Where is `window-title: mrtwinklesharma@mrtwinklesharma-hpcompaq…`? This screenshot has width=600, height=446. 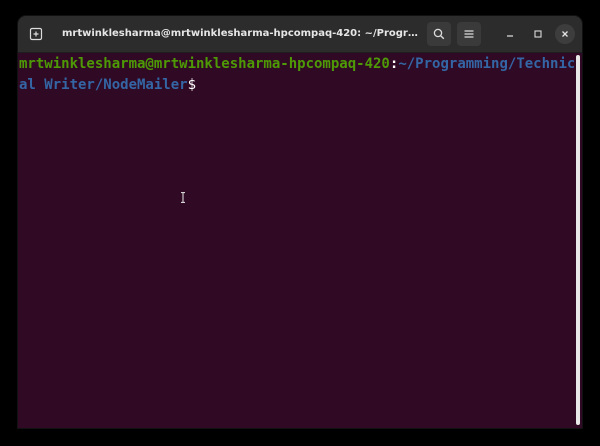 window-title: mrtwinklesharma@mrtwinklesharma-hpcompaq… is located at coordinates (240, 33).